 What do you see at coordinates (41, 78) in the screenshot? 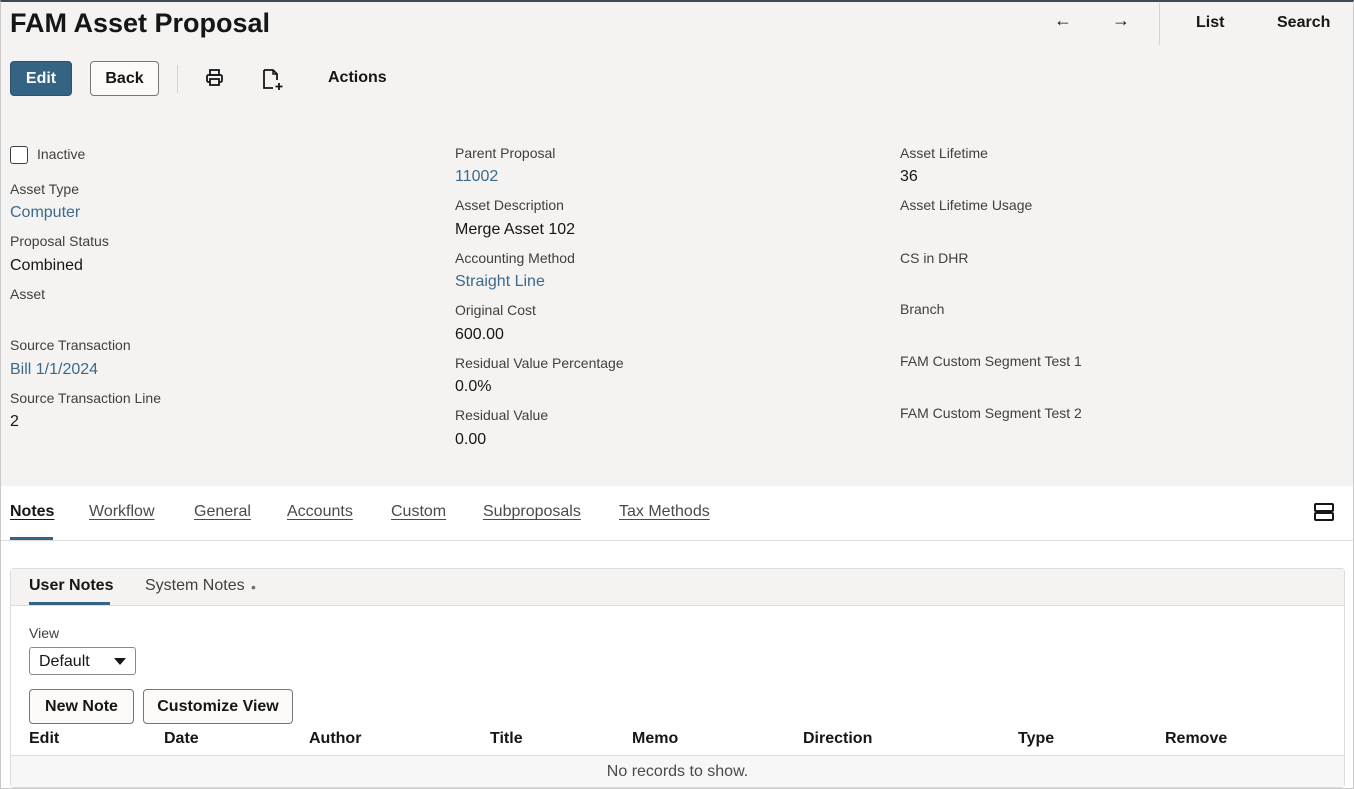
I see `edit-button: Edit` at bounding box center [41, 78].